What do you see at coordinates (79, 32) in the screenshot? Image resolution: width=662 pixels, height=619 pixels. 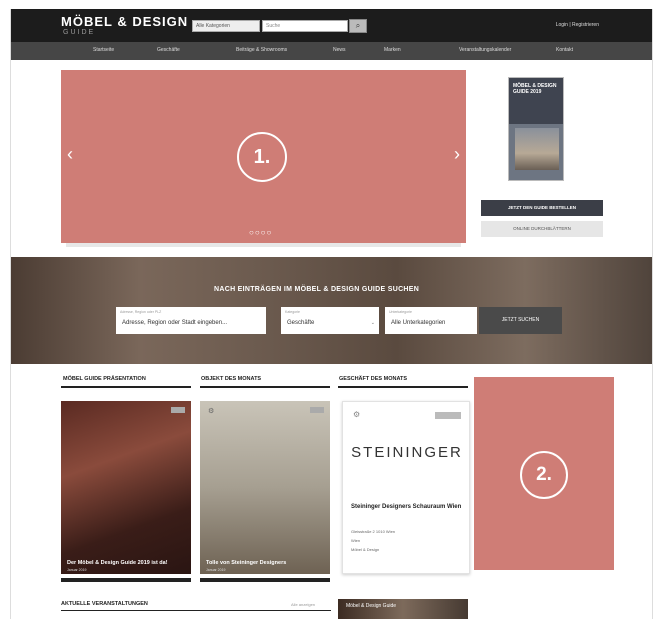 I see `site-logo-subtitle: GUIDE` at bounding box center [79, 32].